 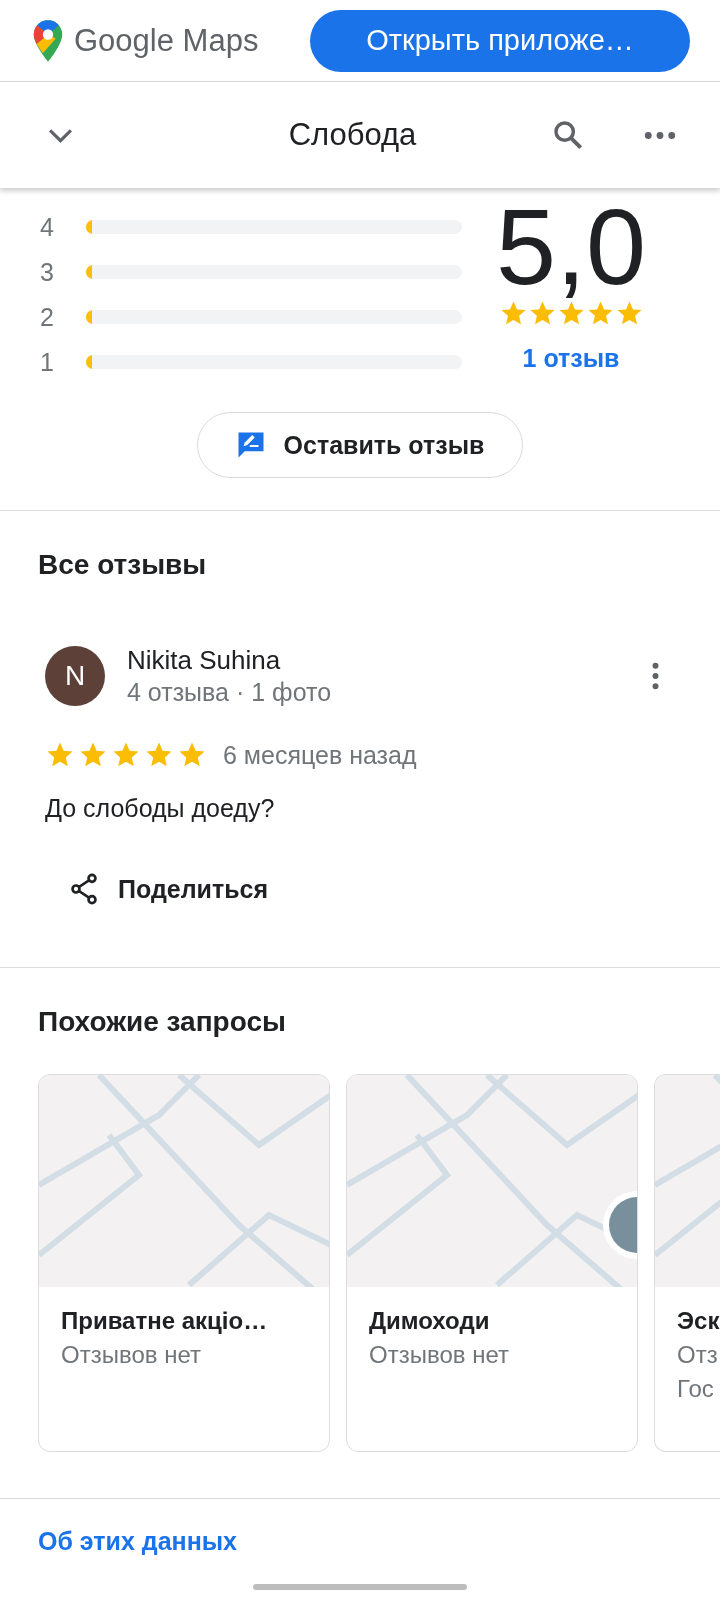 What do you see at coordinates (687, 1263) in the screenshot?
I see `place-card: Эск Отз Гос` at bounding box center [687, 1263].